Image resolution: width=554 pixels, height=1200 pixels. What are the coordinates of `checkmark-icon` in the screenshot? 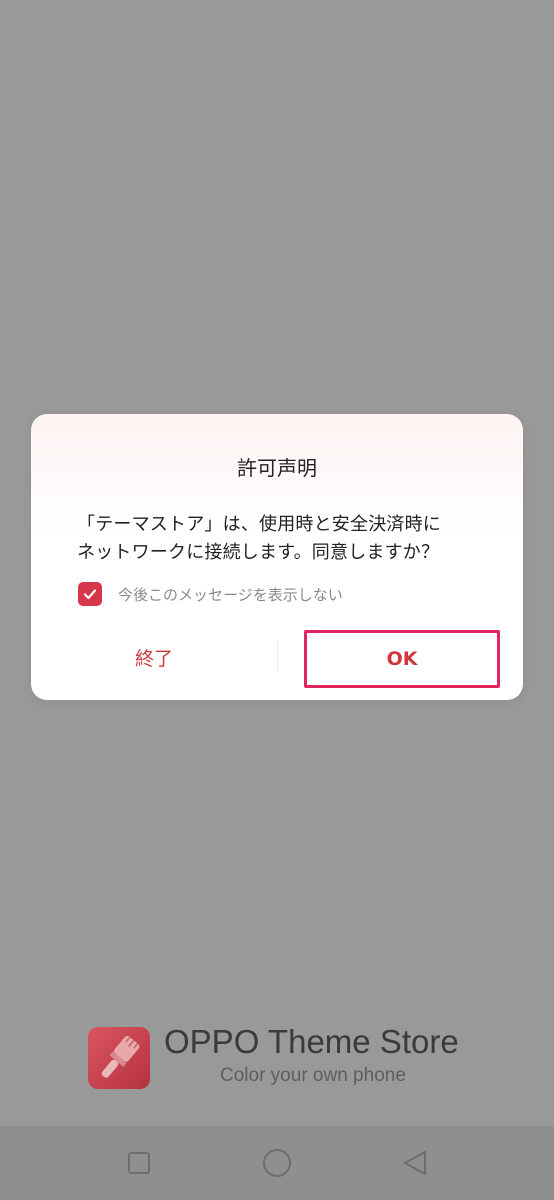 It's located at (90, 594).